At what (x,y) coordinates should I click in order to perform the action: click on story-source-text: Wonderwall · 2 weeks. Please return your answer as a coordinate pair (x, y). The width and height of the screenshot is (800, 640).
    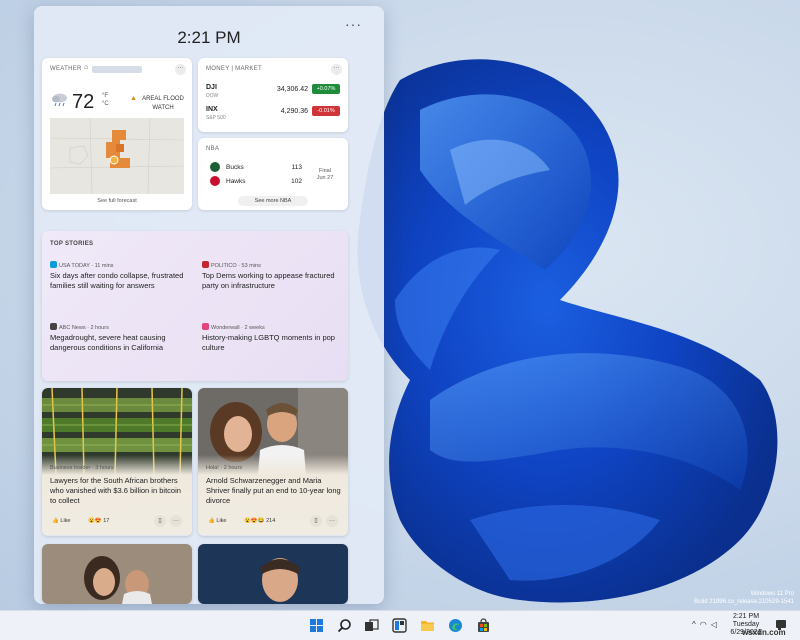
    Looking at the image, I should click on (238, 328).